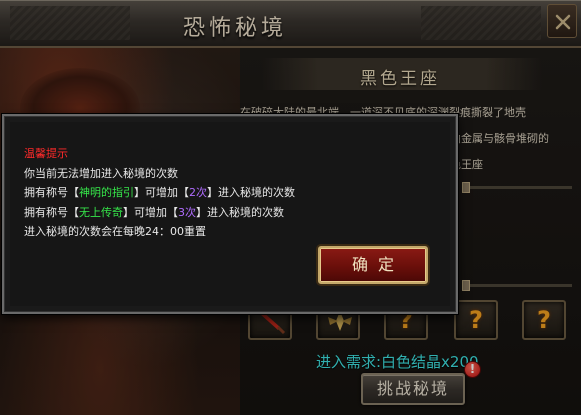  What do you see at coordinates (373, 265) in the screenshot?
I see `confirm-button: 确定` at bounding box center [373, 265].